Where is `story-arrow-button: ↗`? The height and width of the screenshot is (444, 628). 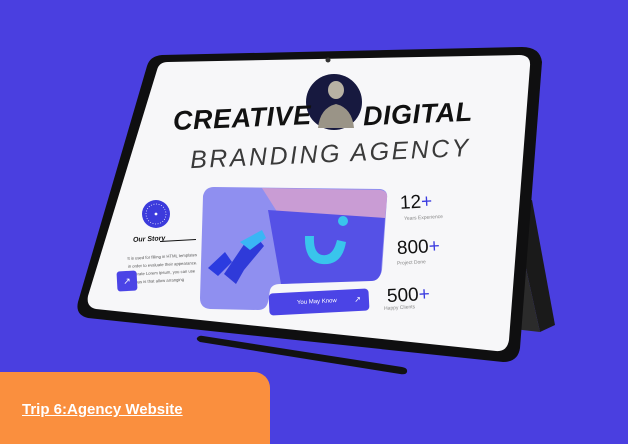
story-arrow-button: ↗ is located at coordinates (127, 281).